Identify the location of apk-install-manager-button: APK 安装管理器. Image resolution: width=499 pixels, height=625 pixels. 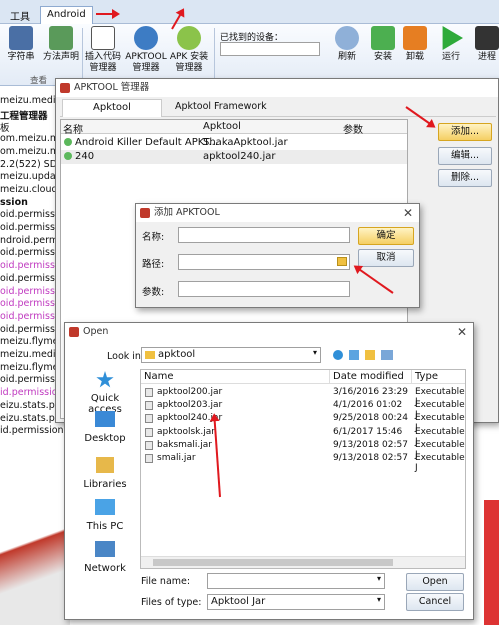
(189, 50).